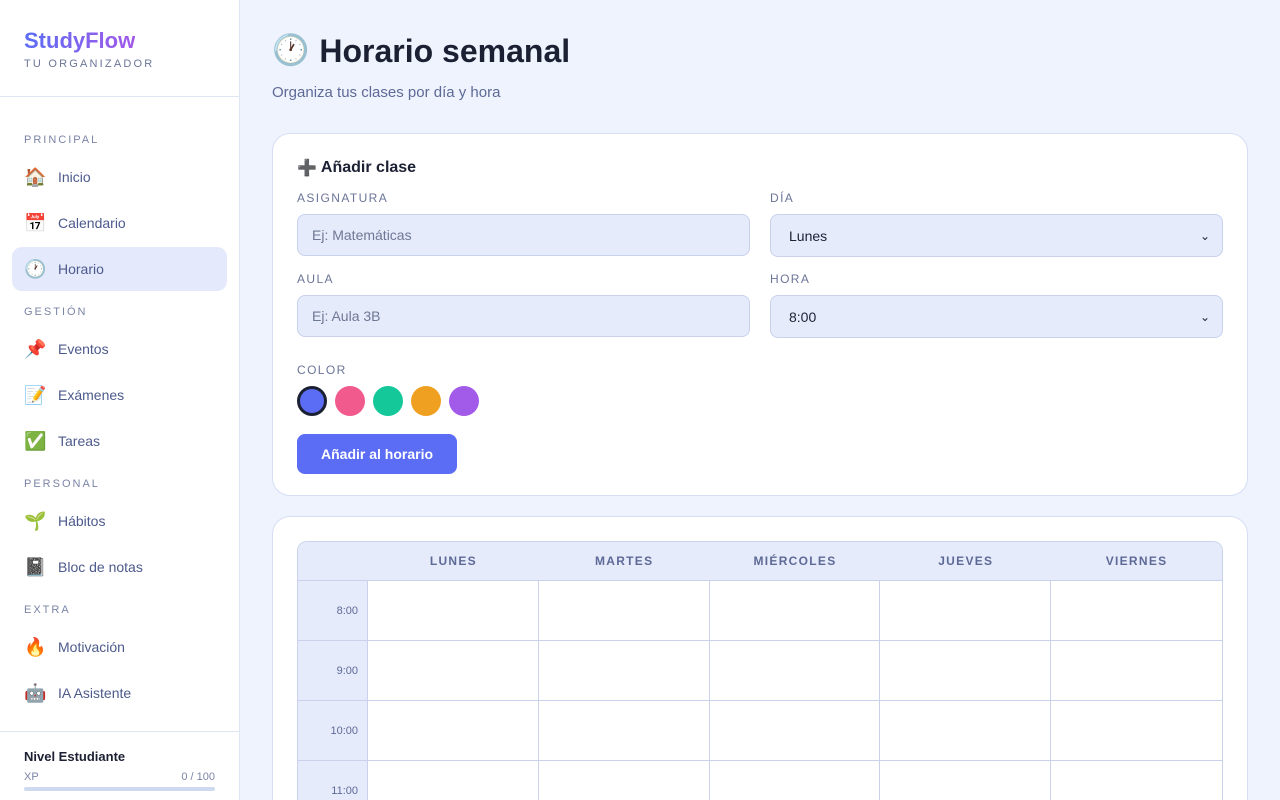 This screenshot has height=800, width=1280. Describe the element at coordinates (996, 235) in the screenshot. I see `day-select: Lunes ⌄` at that location.